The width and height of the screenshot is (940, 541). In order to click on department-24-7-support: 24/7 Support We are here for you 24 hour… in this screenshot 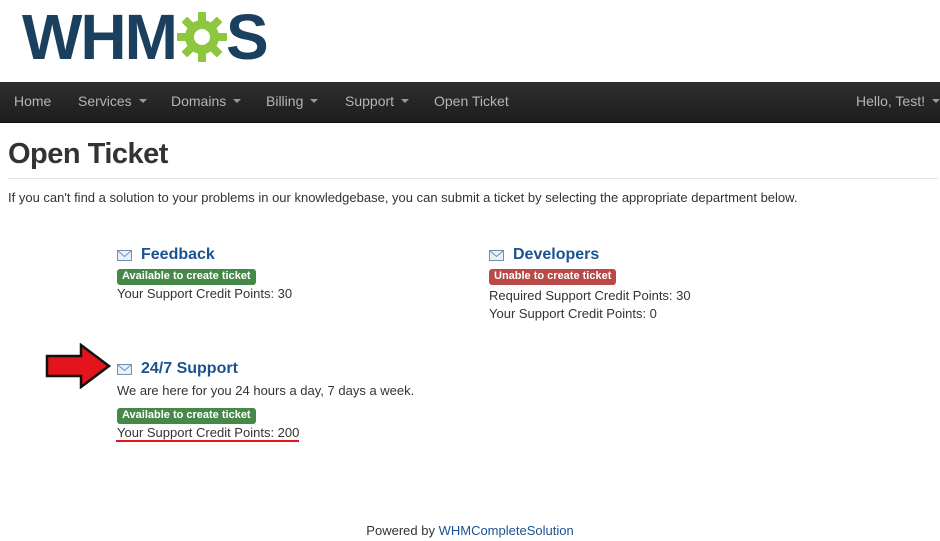, I will do `click(265, 400)`.